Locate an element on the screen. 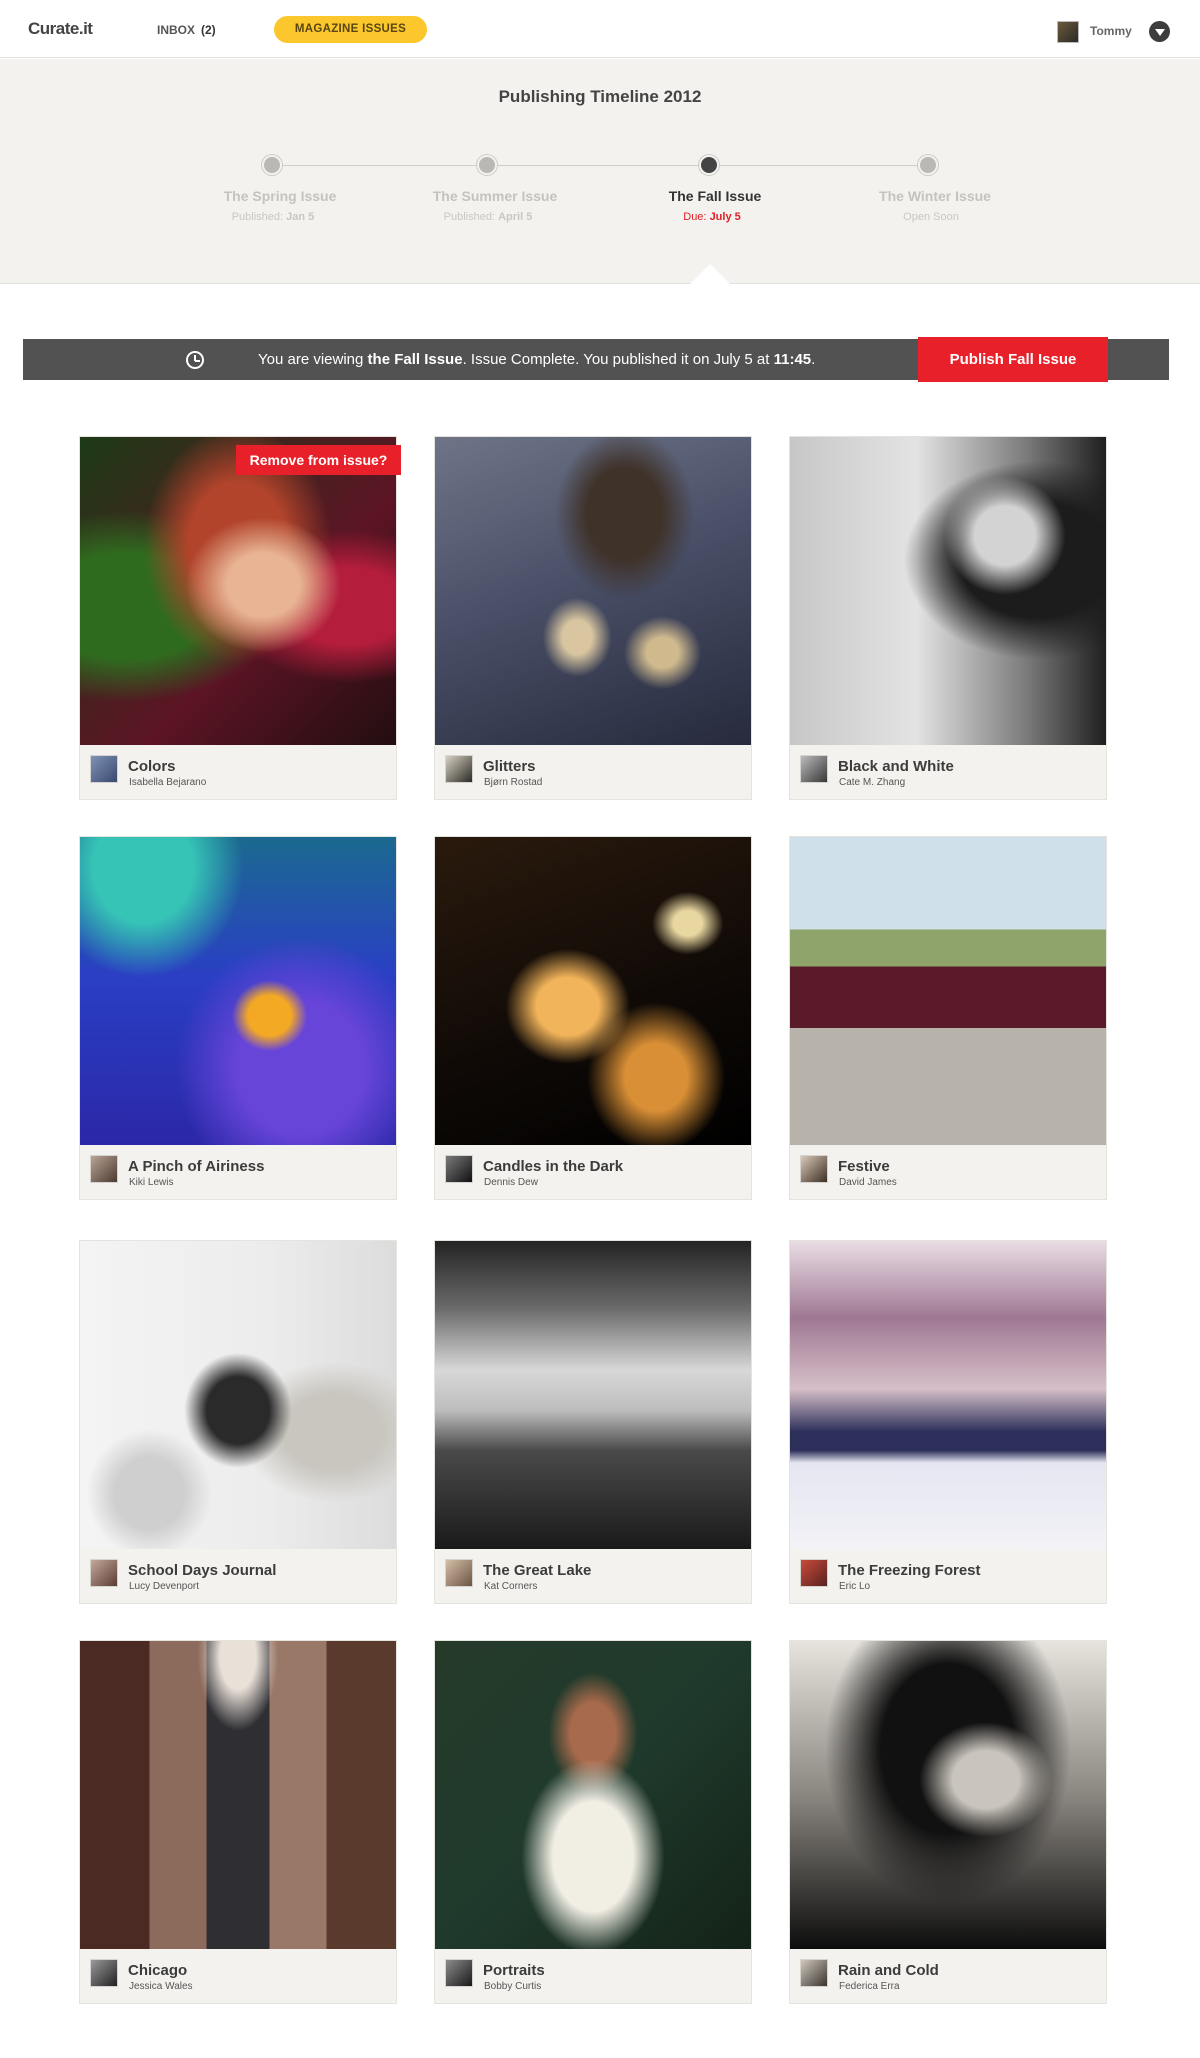  card-author: Kat Corners is located at coordinates (510, 1586).